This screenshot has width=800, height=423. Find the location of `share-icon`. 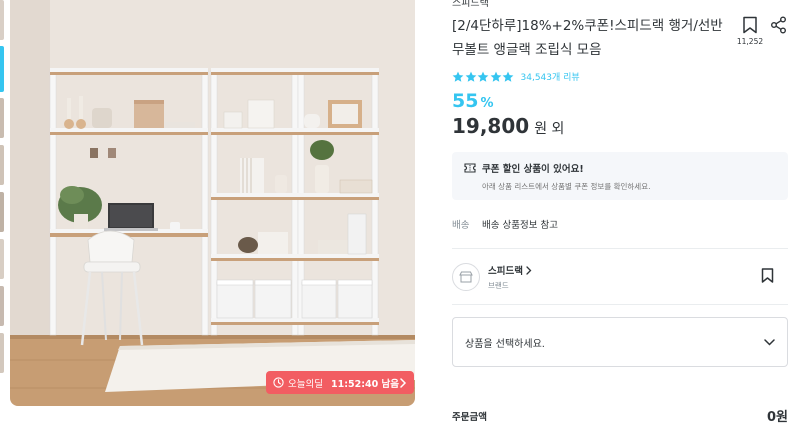

share-icon is located at coordinates (778, 25).